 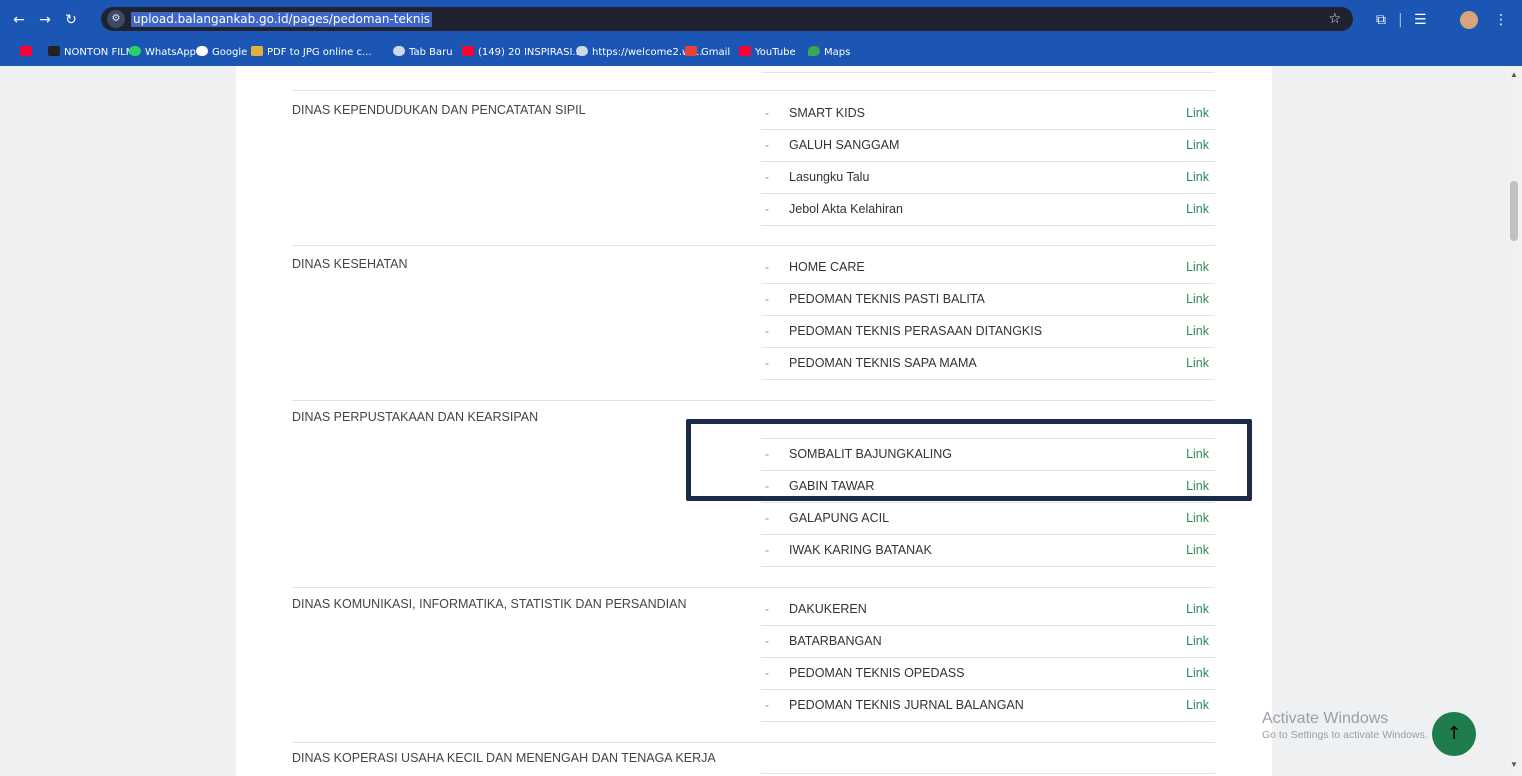 What do you see at coordinates (988, 609) in the screenshot?
I see `list-item: - DAKUKEREN Link` at bounding box center [988, 609].